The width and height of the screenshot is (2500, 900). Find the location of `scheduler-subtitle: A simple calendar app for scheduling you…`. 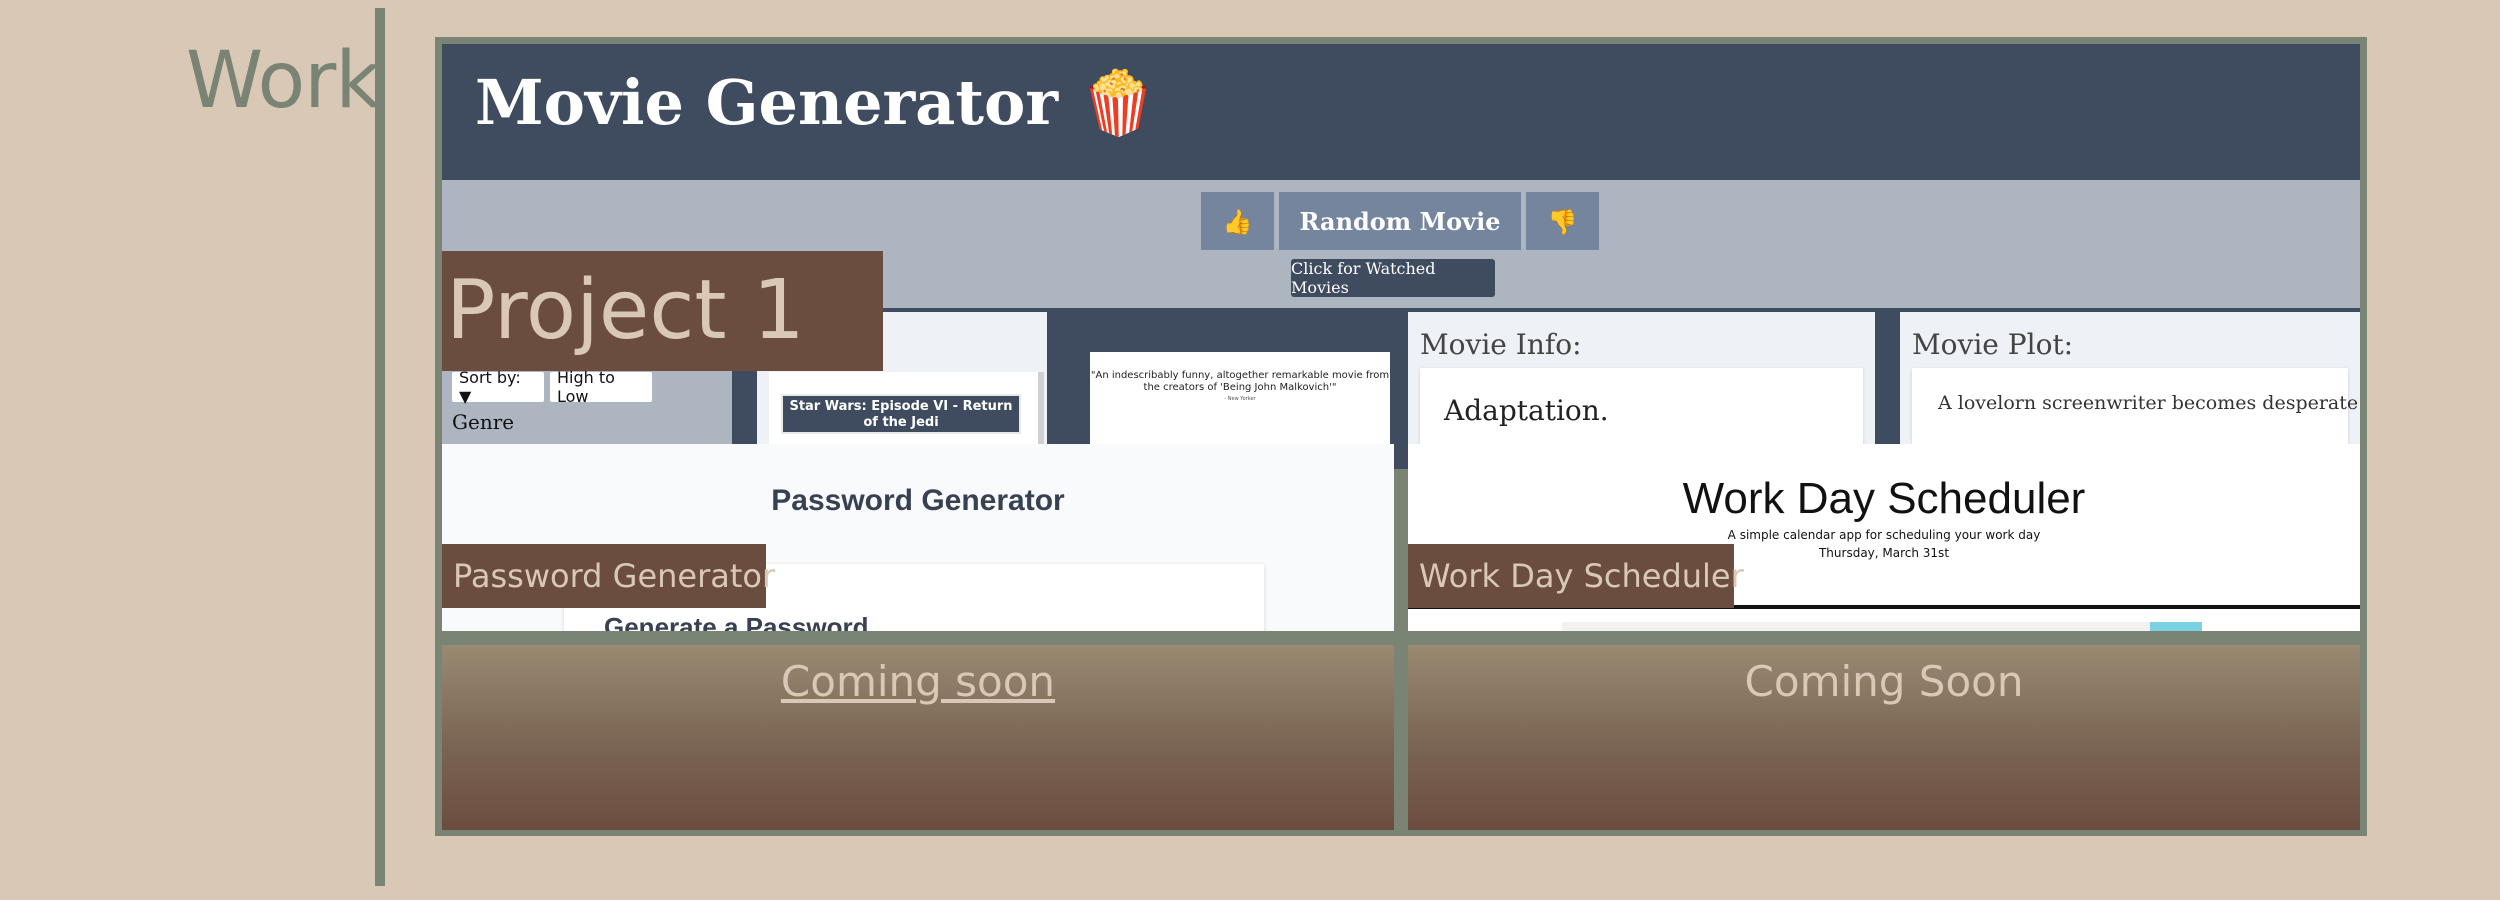

scheduler-subtitle: A simple calendar app for scheduling you… is located at coordinates (1884, 535).